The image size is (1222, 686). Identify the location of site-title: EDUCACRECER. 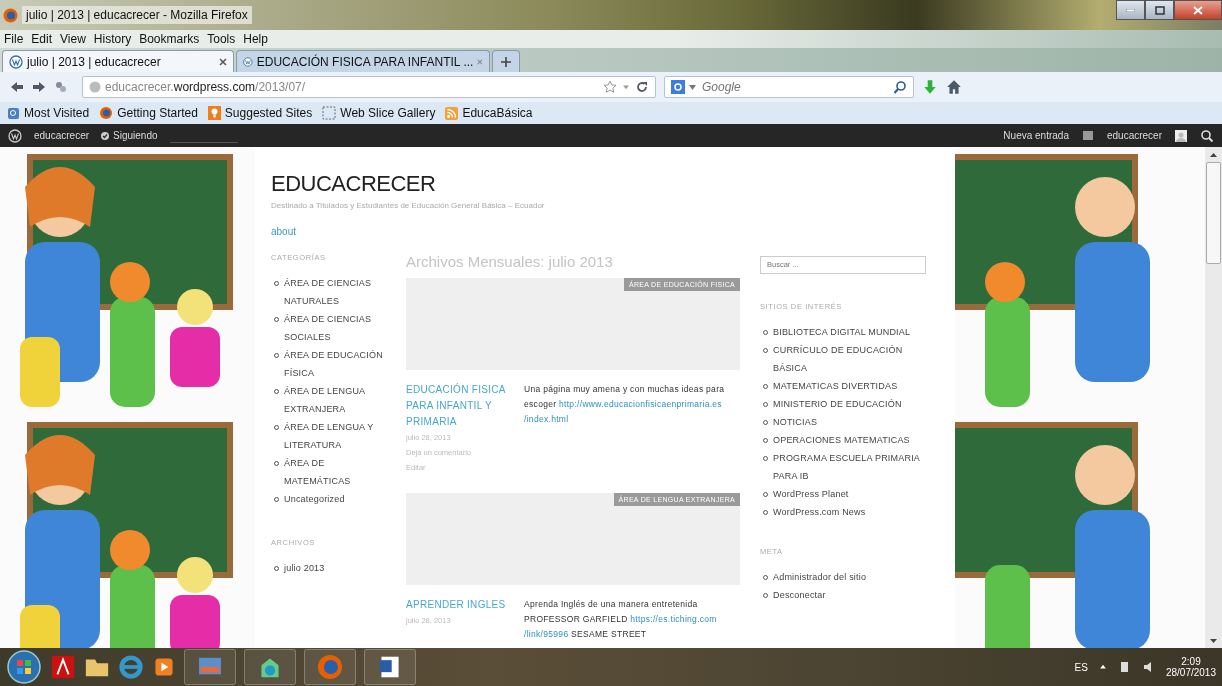
(613, 184).